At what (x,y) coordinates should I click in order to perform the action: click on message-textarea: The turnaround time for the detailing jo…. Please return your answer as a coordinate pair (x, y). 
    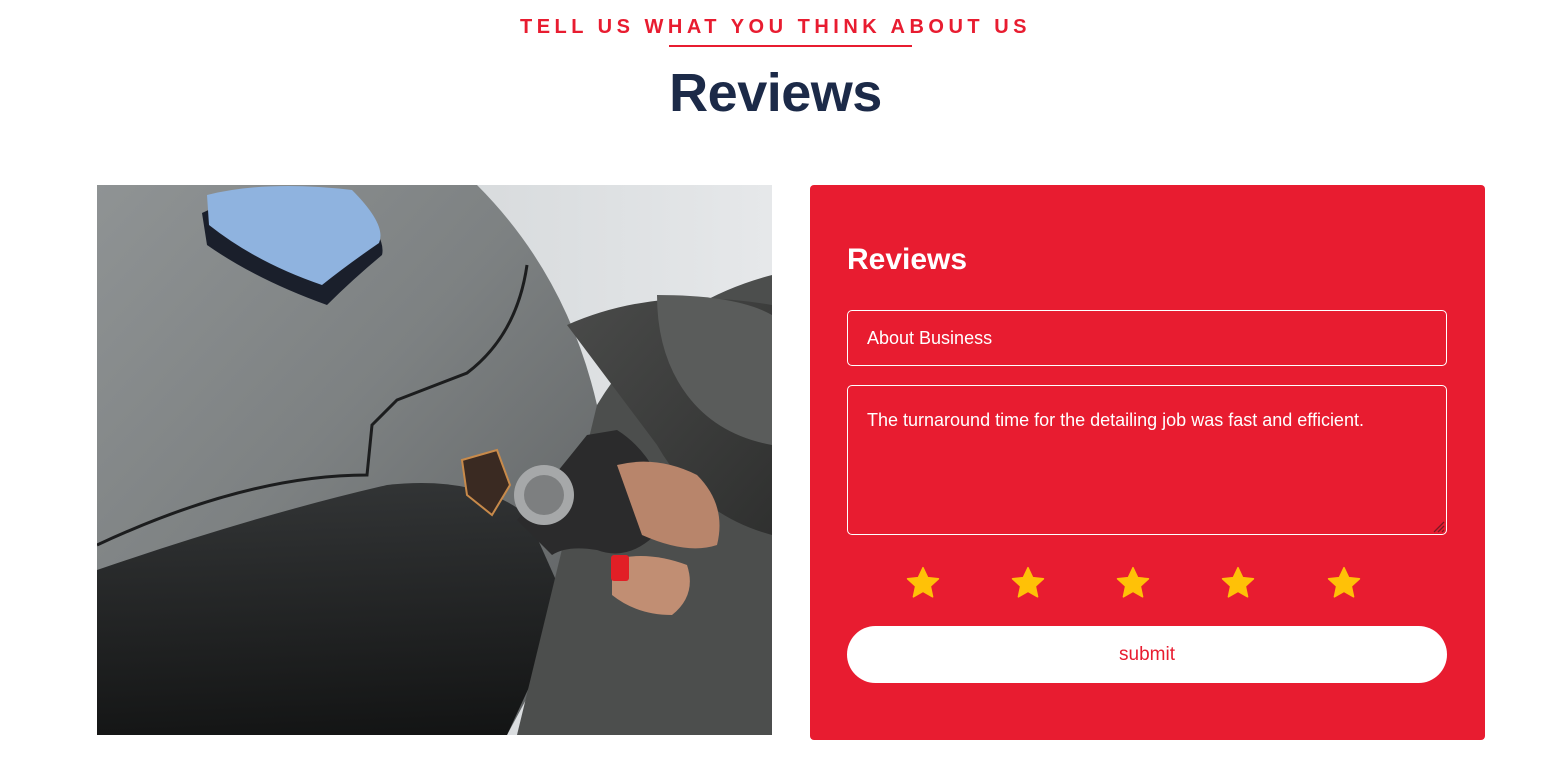
    Looking at the image, I should click on (1147, 460).